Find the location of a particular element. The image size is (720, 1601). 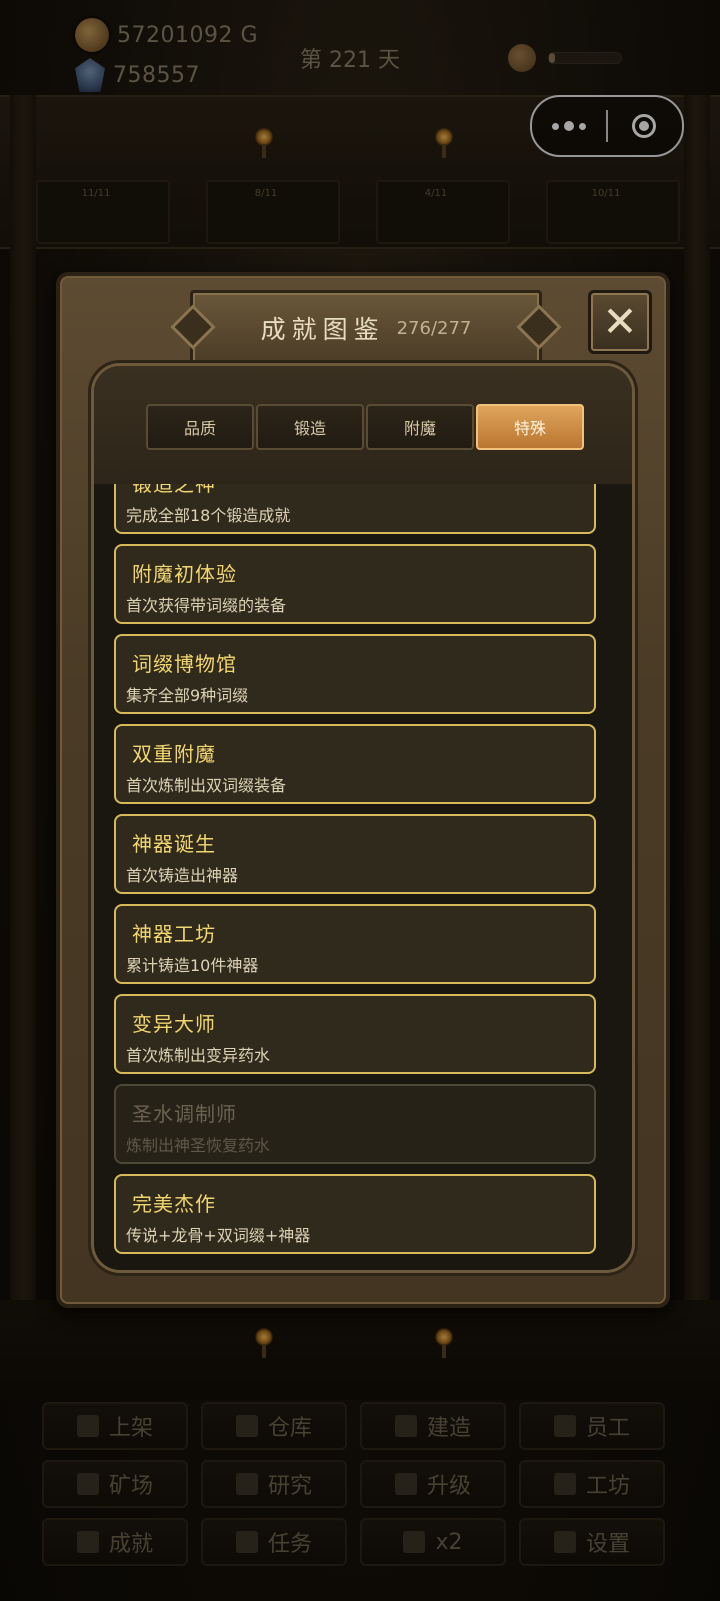

achievement-name: 变异大师 is located at coordinates (174, 1024).